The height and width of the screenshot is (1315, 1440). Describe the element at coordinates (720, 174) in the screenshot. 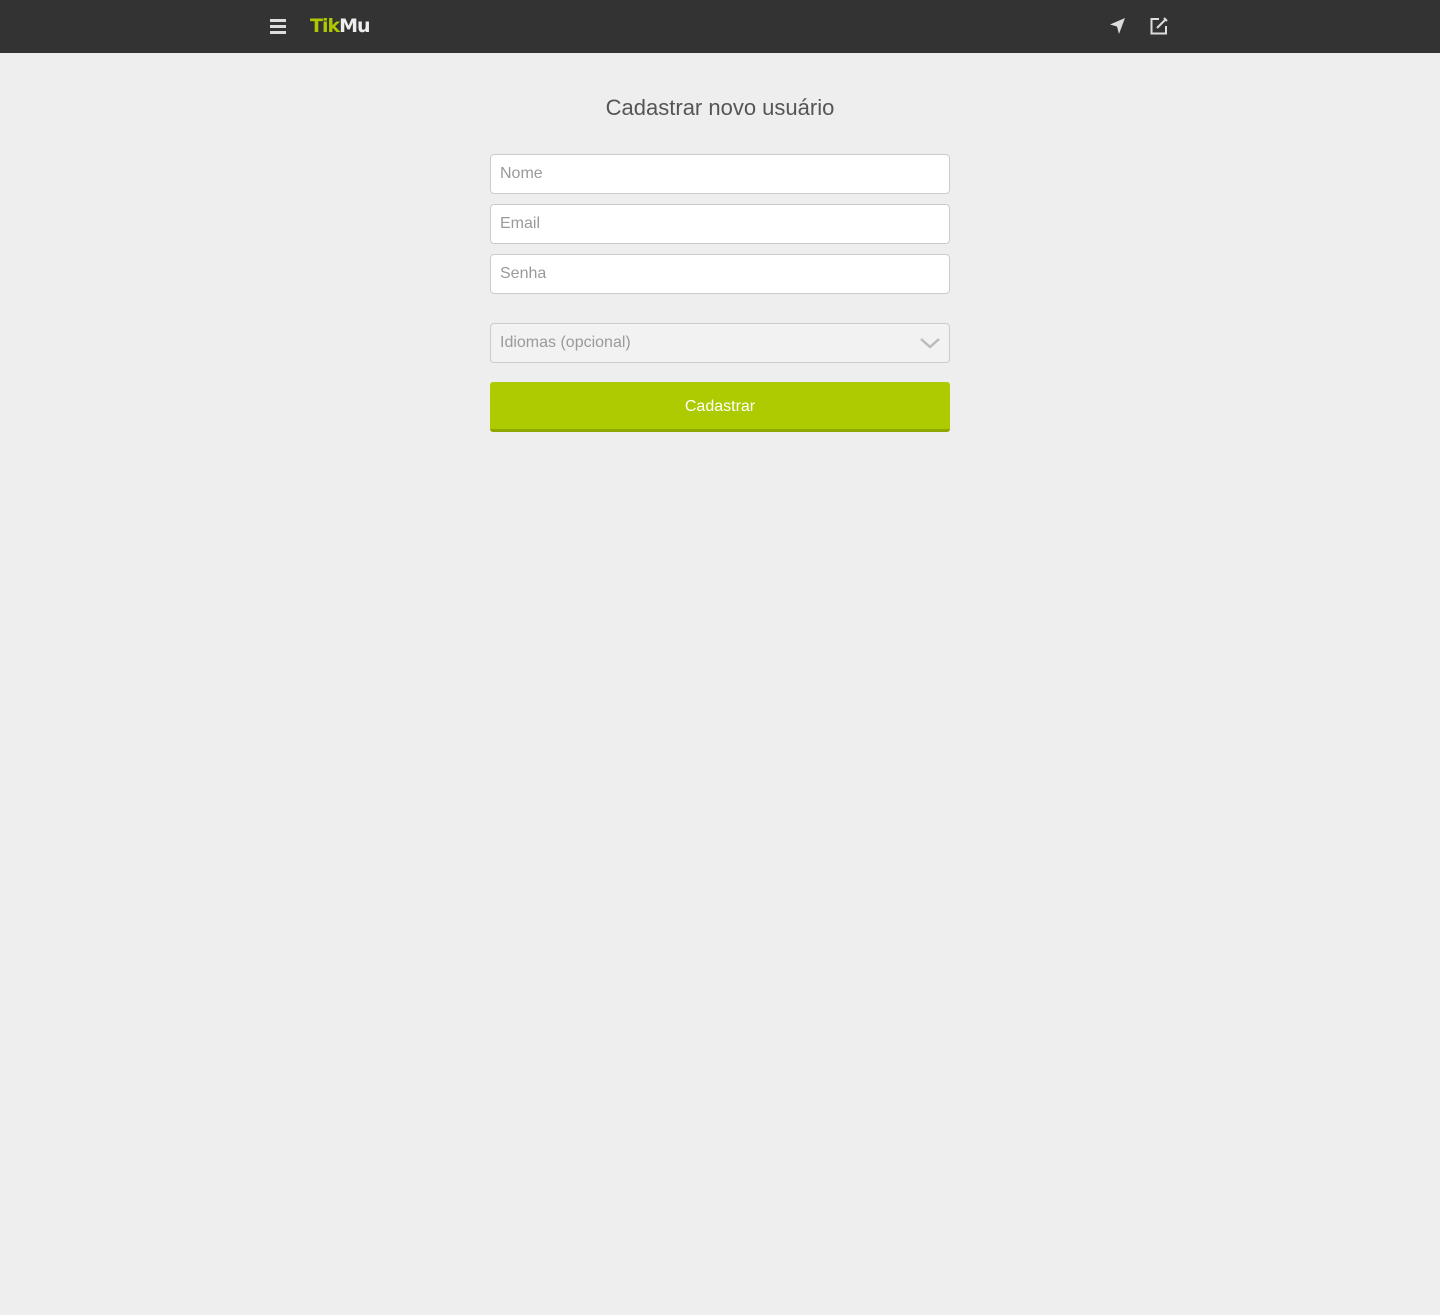

I see `name-input` at that location.